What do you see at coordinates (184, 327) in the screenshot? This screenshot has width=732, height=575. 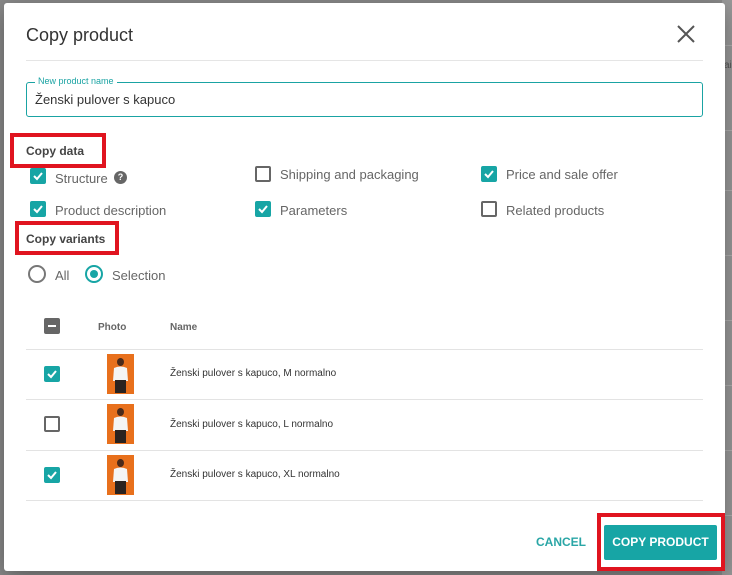 I see `column-header-name: Name` at bounding box center [184, 327].